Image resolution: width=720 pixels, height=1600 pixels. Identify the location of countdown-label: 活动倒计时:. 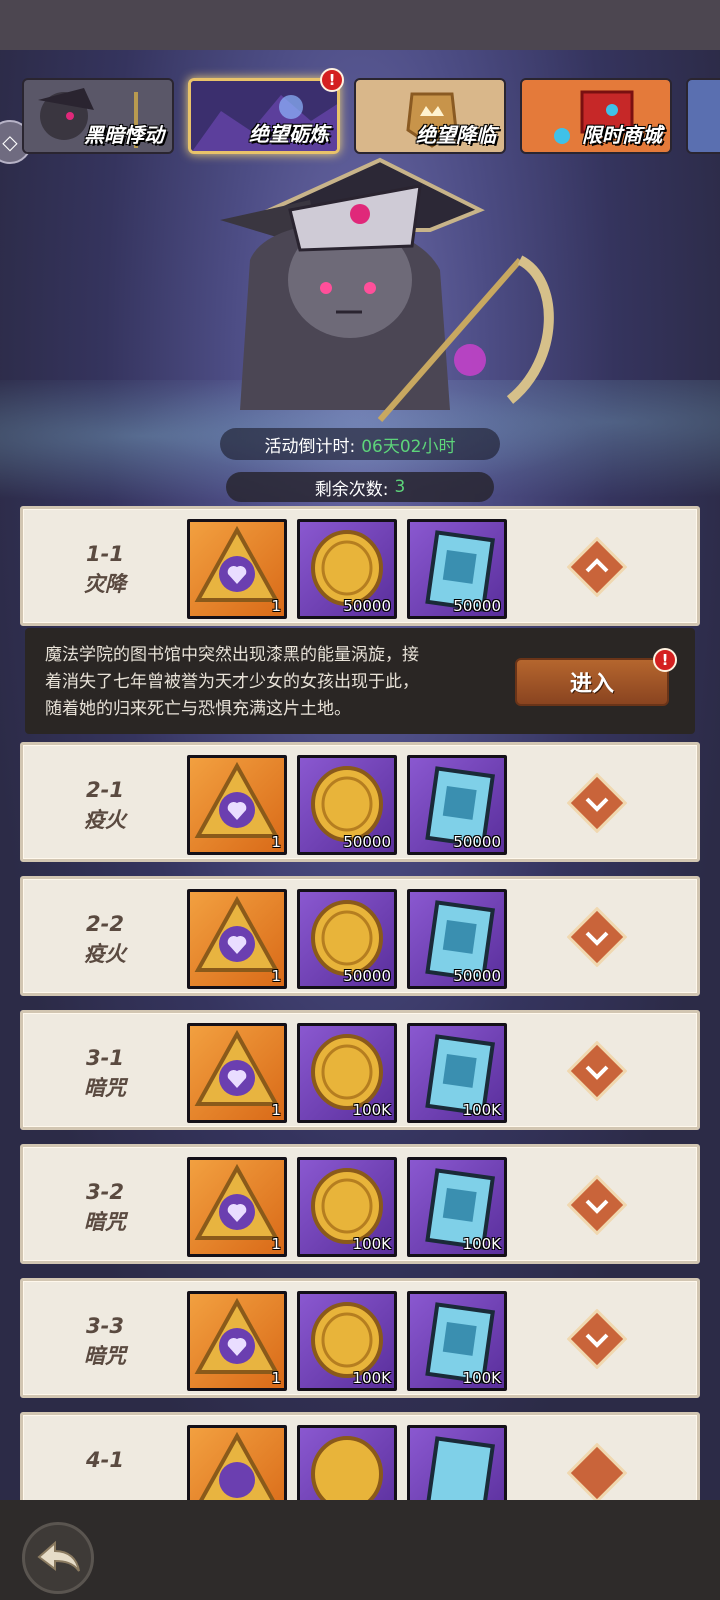
(310, 446).